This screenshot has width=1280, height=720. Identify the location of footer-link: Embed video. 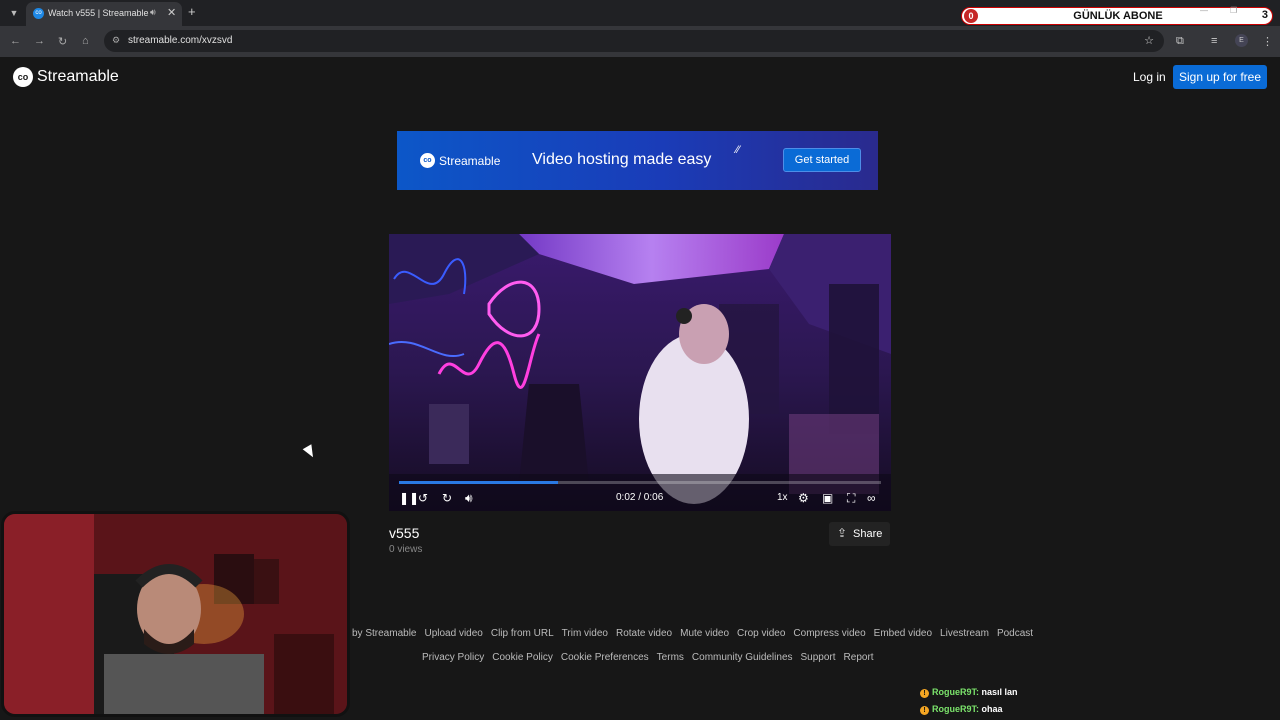
(903, 633).